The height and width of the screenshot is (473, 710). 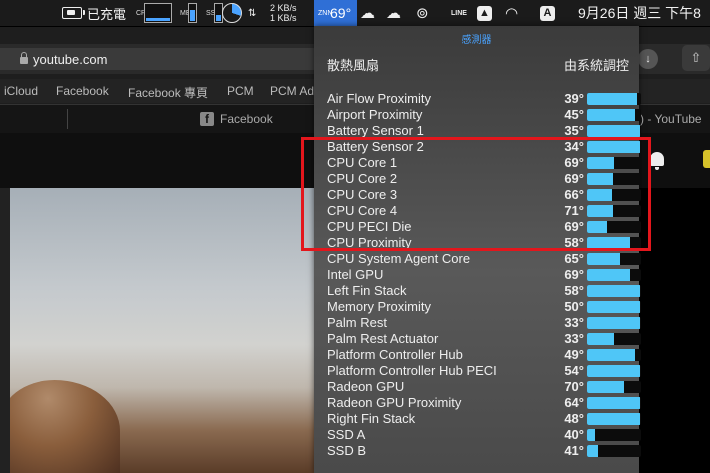 I want to click on tab-youtube: ) - YouTube, so click(x=671, y=119).